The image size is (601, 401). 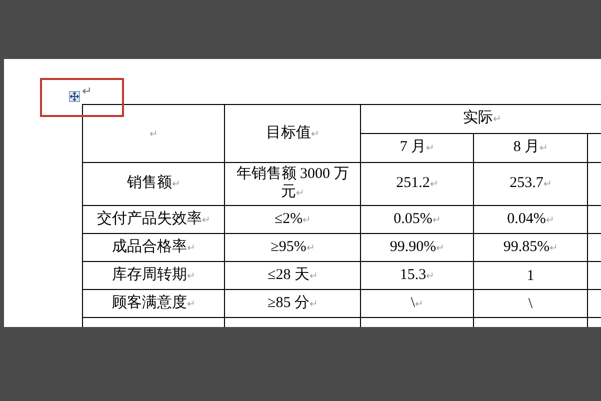 I want to click on column-header: 7 月↵, so click(x=417, y=147).